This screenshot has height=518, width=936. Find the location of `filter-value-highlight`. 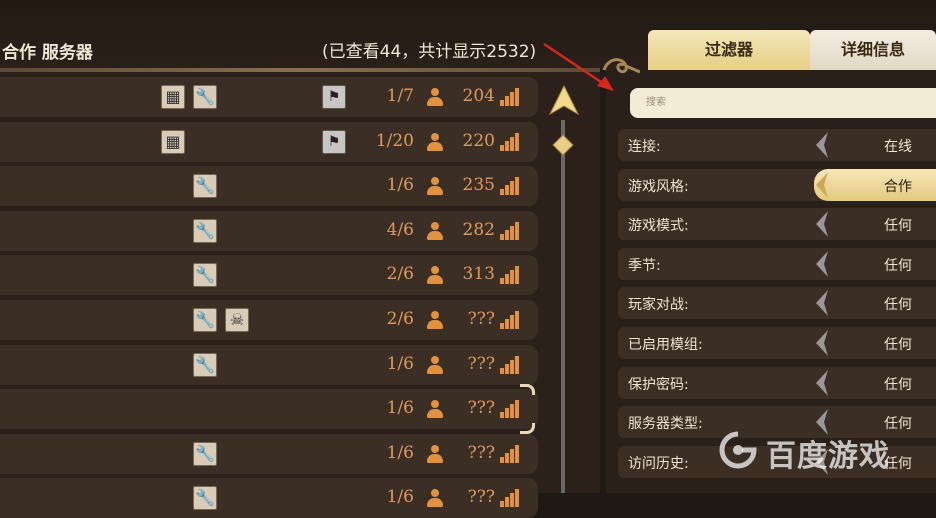

filter-value-highlight is located at coordinates (875, 184).